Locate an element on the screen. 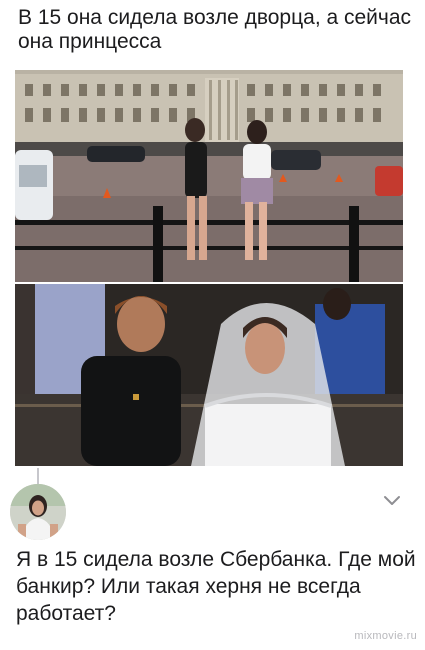 This screenshot has height=650, width=425. user-avatar is located at coordinates (38, 512).